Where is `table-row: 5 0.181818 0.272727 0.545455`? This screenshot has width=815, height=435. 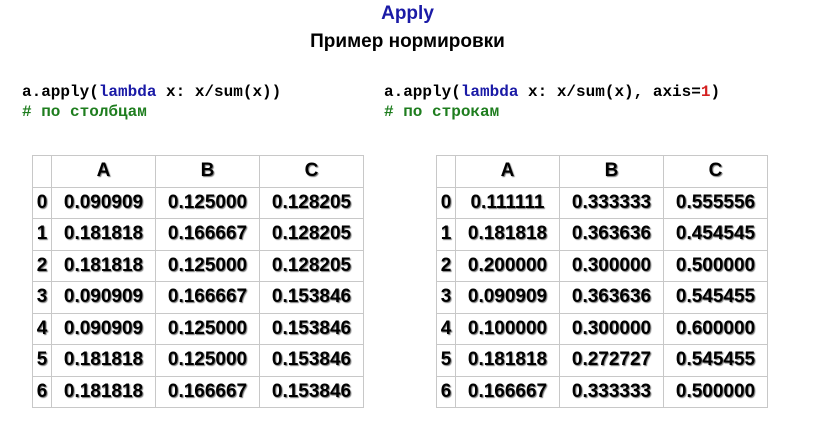
table-row: 5 0.181818 0.272727 0.545455 is located at coordinates (602, 360).